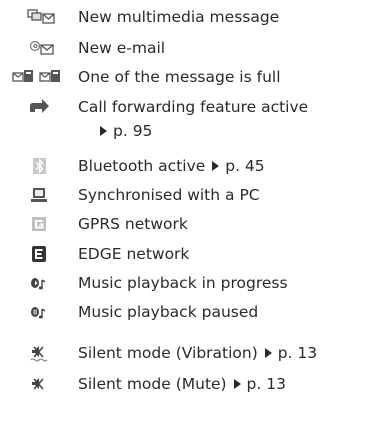 Image resolution: width=378 pixels, height=427 pixels. Describe the element at coordinates (39, 353) in the screenshot. I see `silent-vibration-icon` at that location.